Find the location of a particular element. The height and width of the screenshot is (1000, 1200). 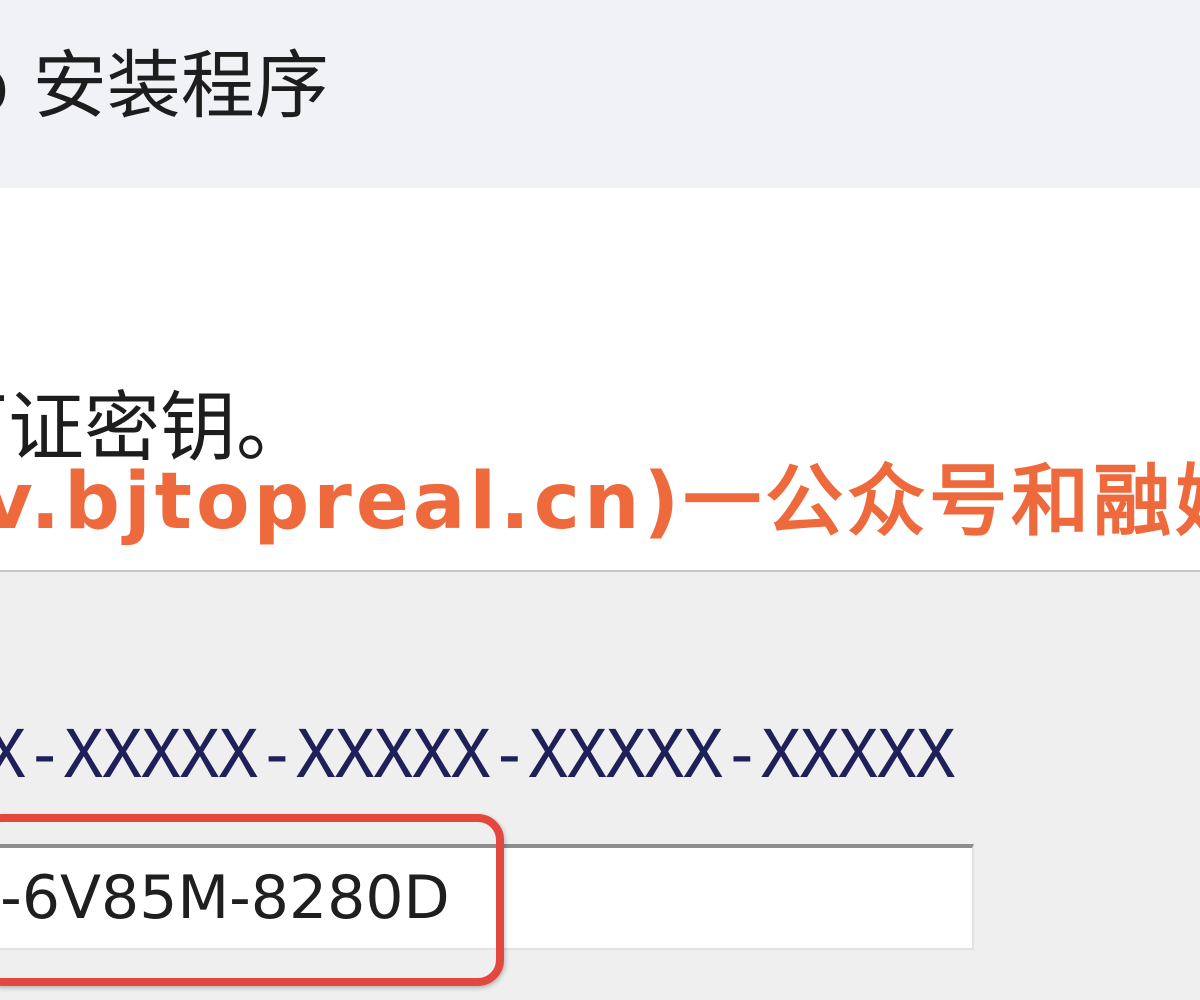

window-title: o 安装程序 is located at coordinates (164, 86).